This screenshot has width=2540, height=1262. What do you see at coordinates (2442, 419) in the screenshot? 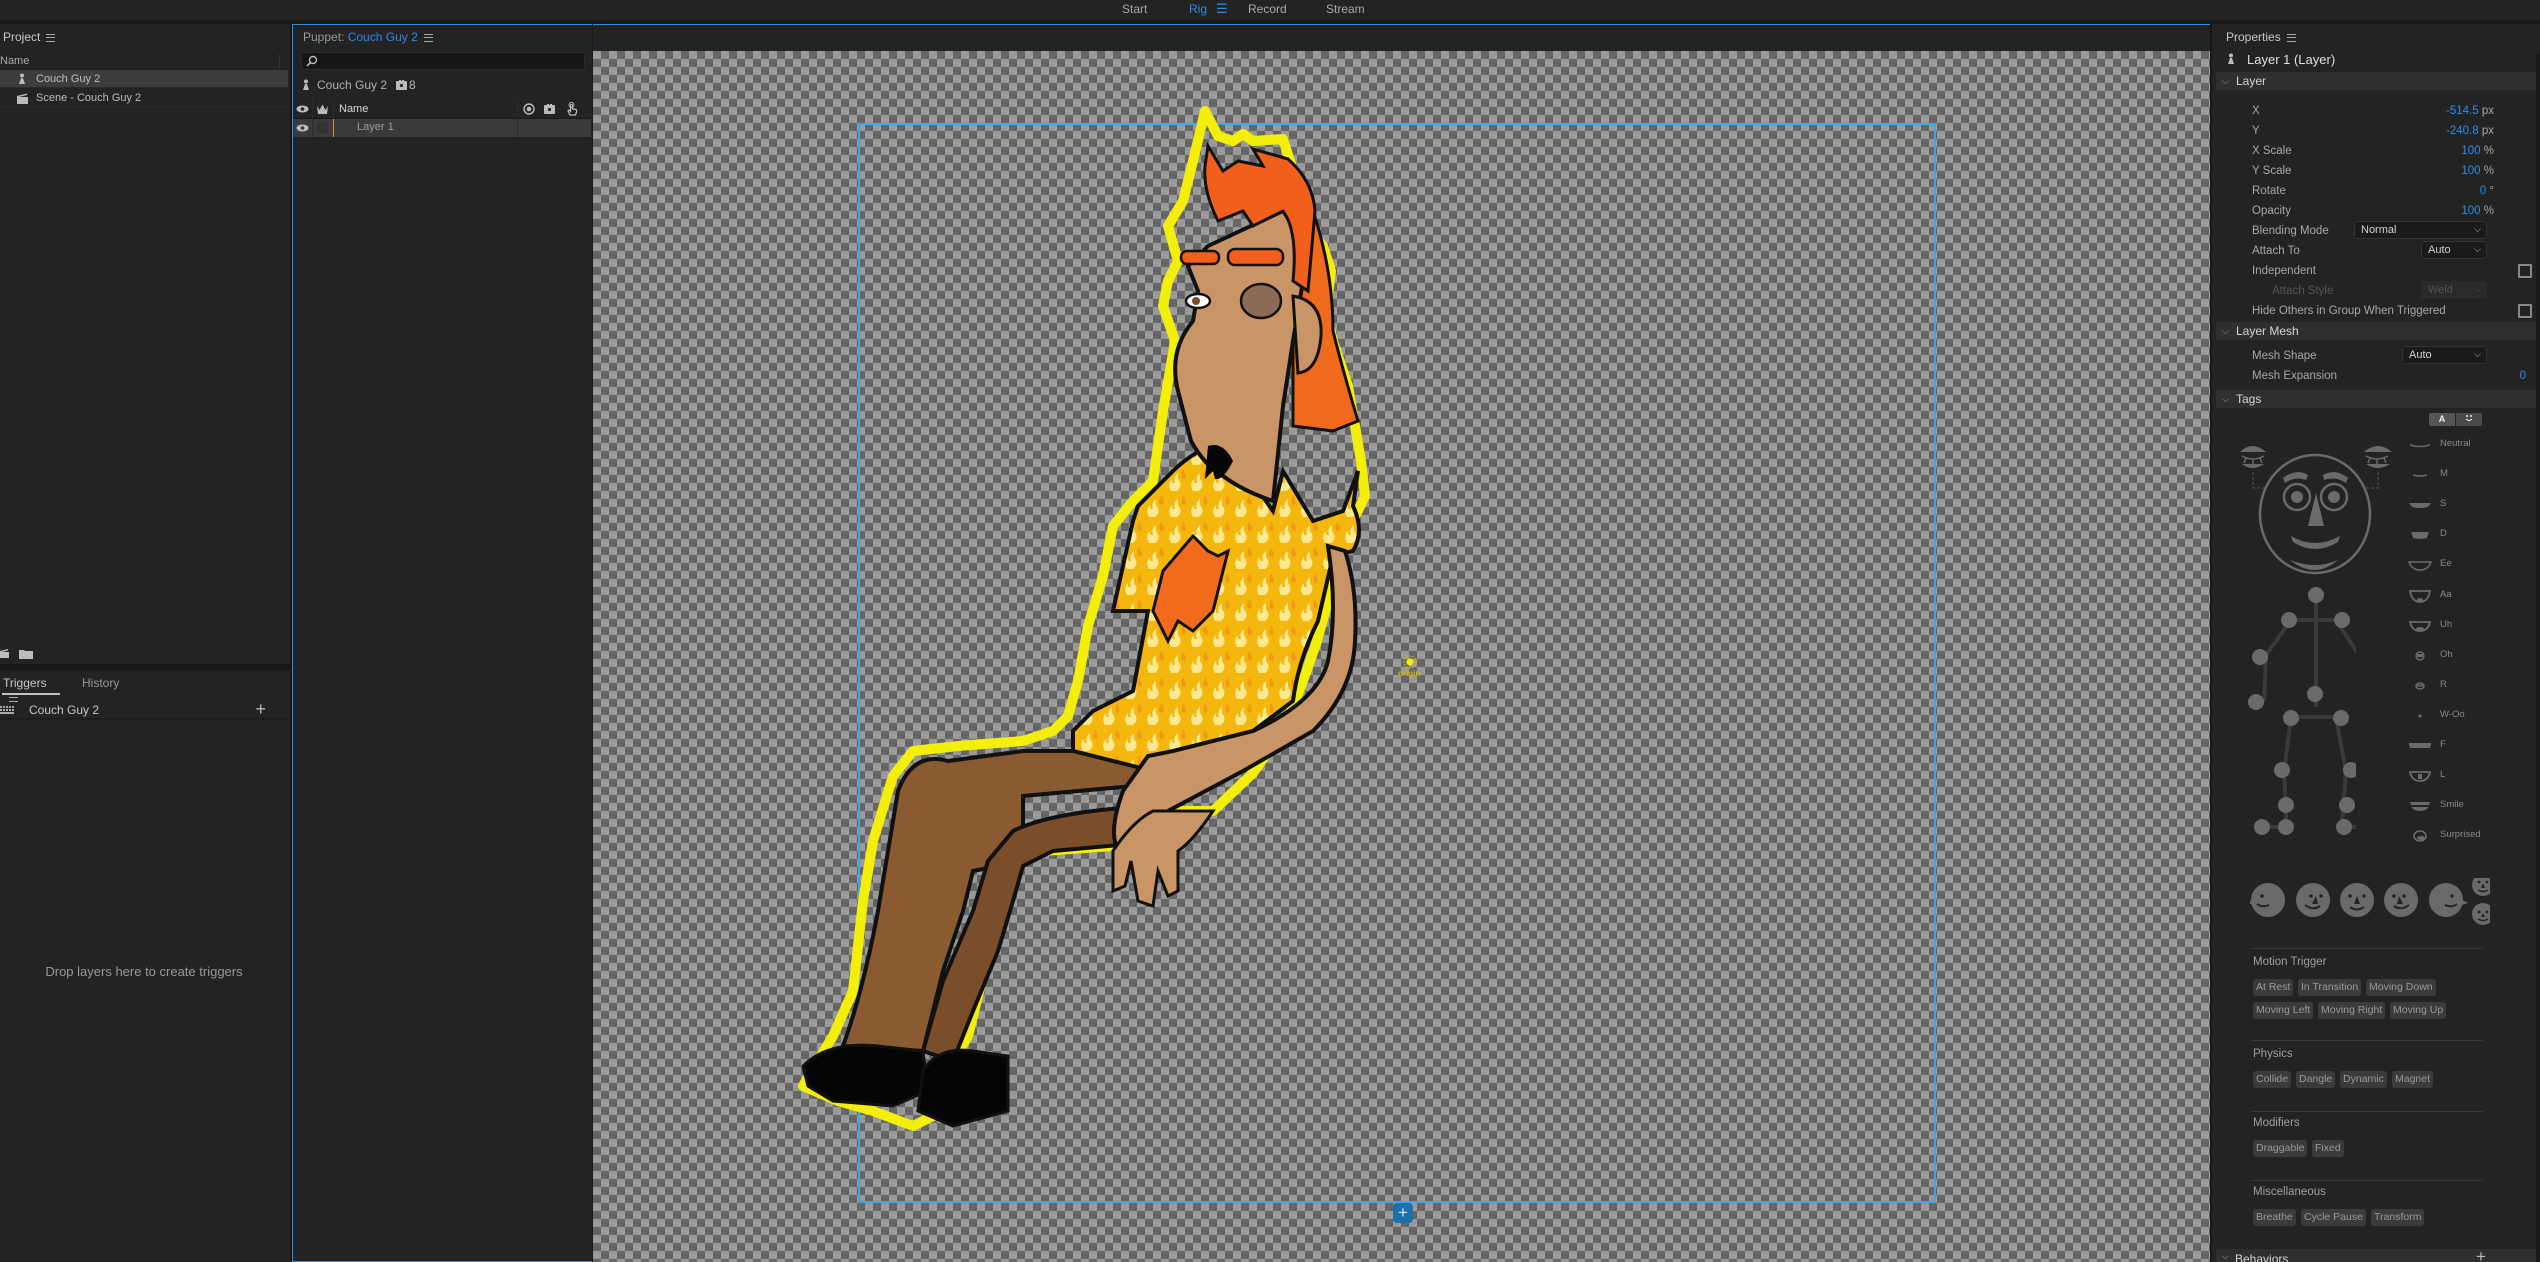
I see `tag-view-text-button: A` at bounding box center [2442, 419].